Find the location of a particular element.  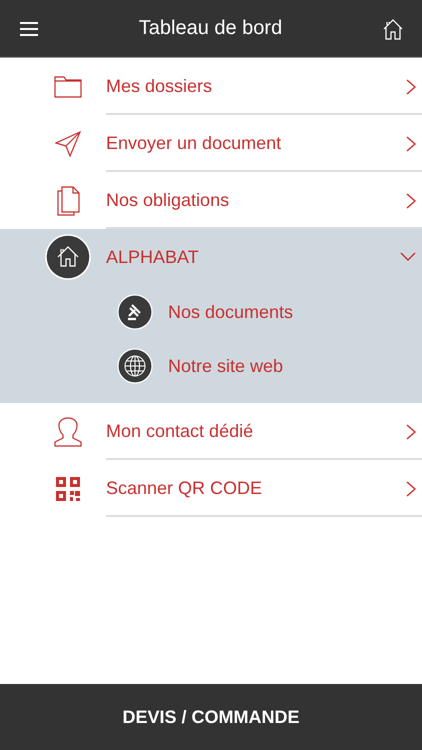

globe-icon is located at coordinates (135, 366).